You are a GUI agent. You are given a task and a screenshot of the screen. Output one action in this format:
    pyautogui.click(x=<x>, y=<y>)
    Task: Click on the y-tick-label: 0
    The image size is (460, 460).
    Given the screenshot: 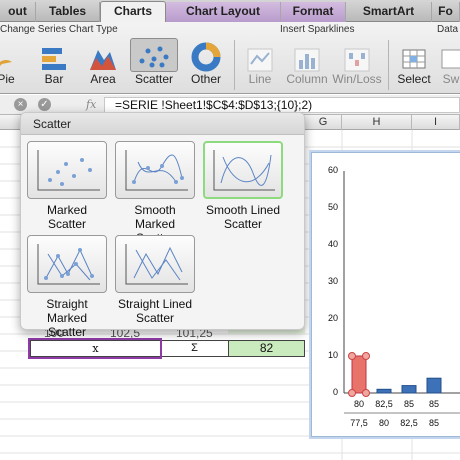 What is the action you would take?
    pyautogui.click(x=335, y=392)
    